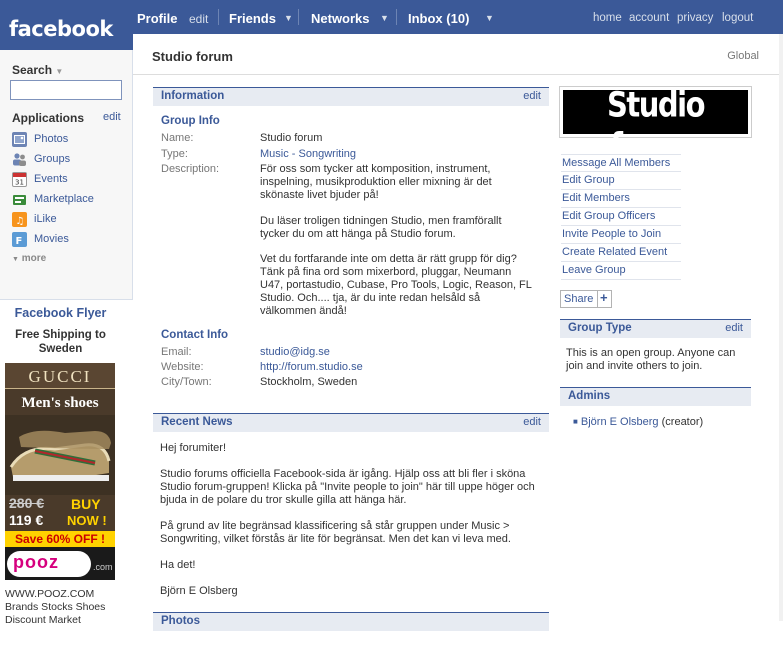 This screenshot has height=671, width=783. What do you see at coordinates (51, 179) in the screenshot?
I see `sidebar-item-label: Events` at bounding box center [51, 179].